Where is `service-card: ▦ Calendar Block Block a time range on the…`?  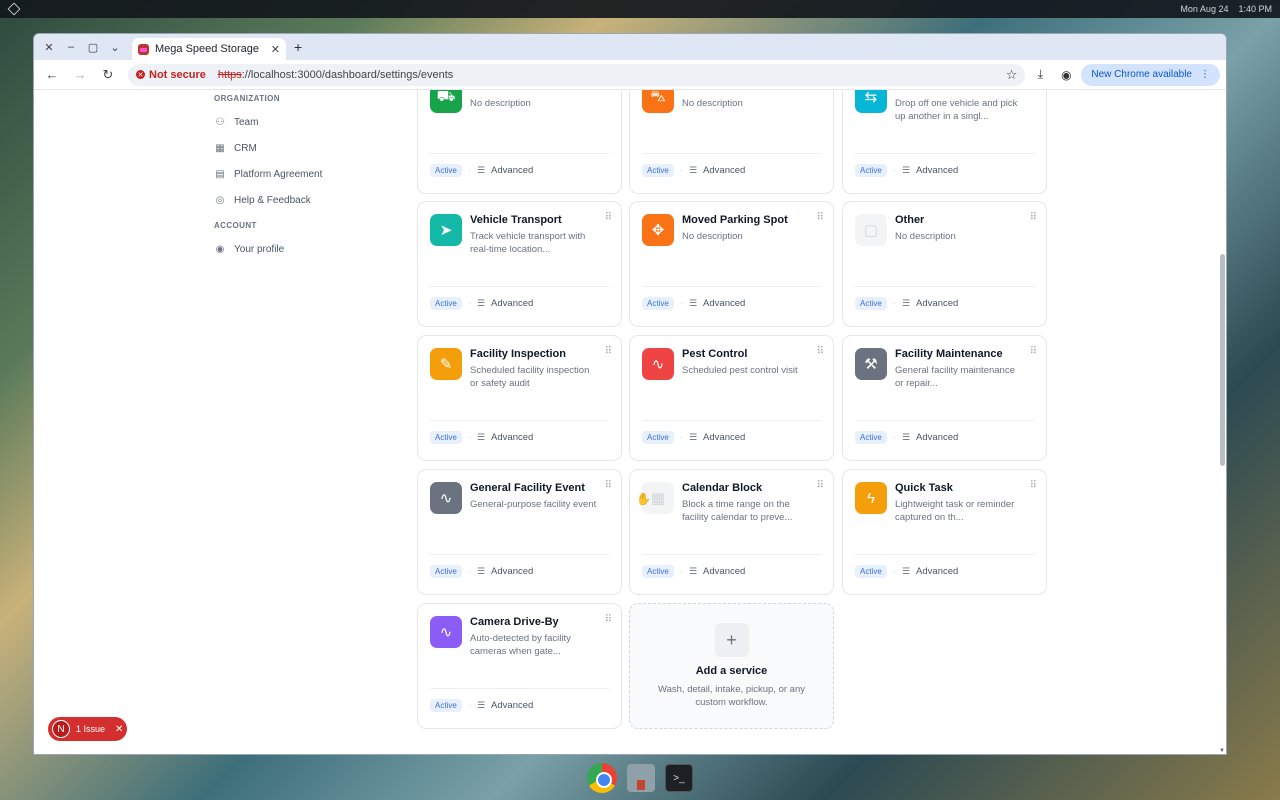 service-card: ▦ Calendar Block Block a time range on the… is located at coordinates (731, 532).